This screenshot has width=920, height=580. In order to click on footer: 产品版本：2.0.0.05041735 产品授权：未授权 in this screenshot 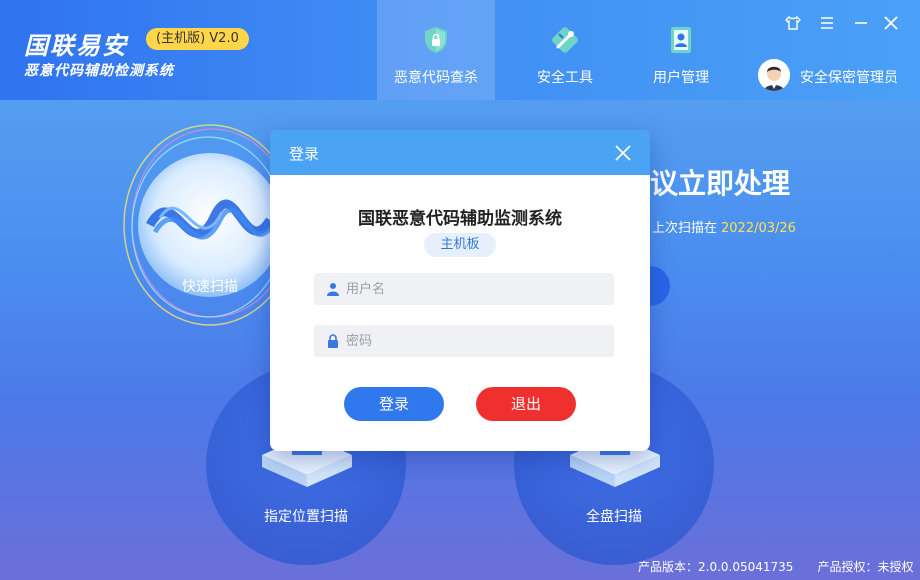, I will do `click(775, 566)`.